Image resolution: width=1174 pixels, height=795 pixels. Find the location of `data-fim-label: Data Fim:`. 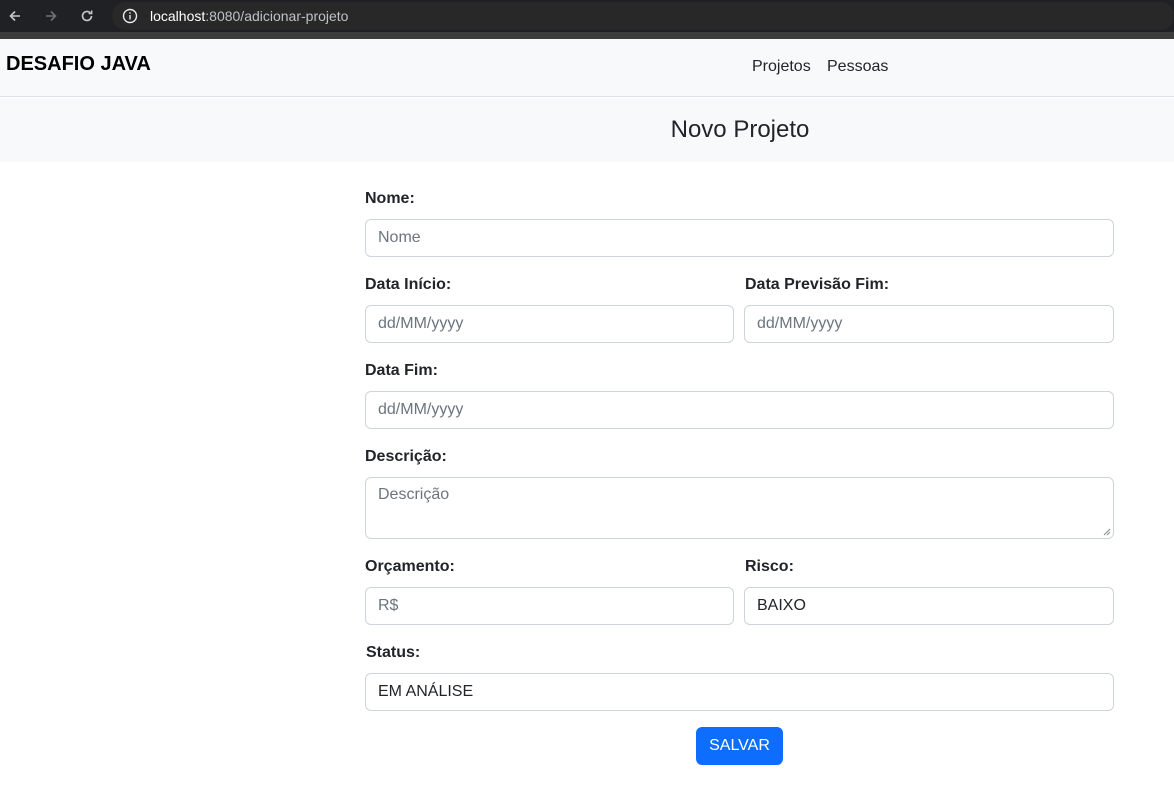

data-fim-label: Data Fim: is located at coordinates (401, 370).